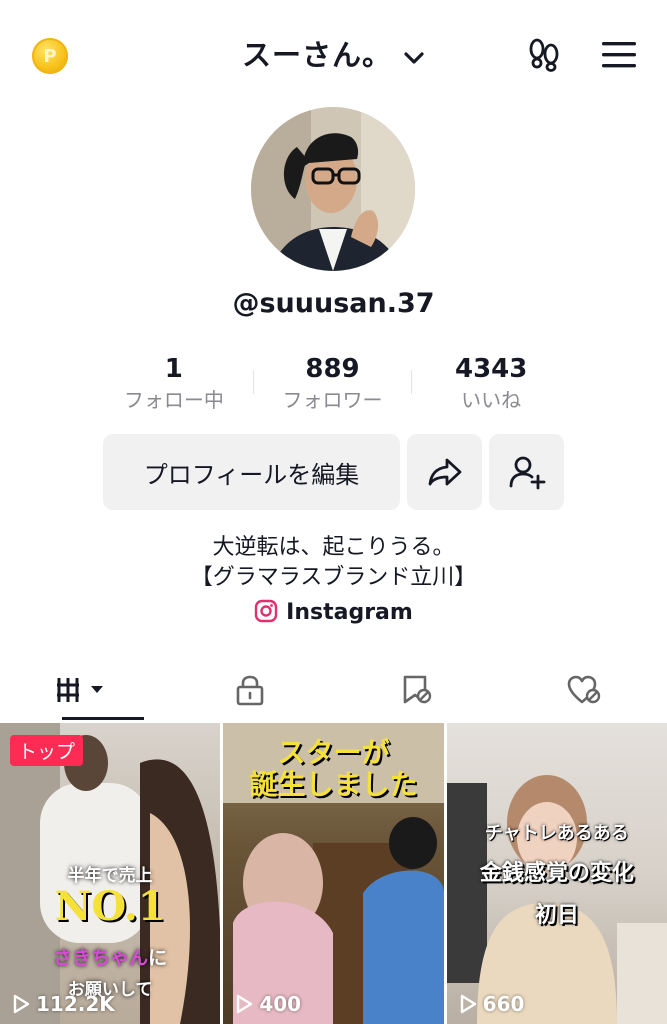 This screenshot has width=667, height=1024. I want to click on likes-count: 4343, so click(491, 369).